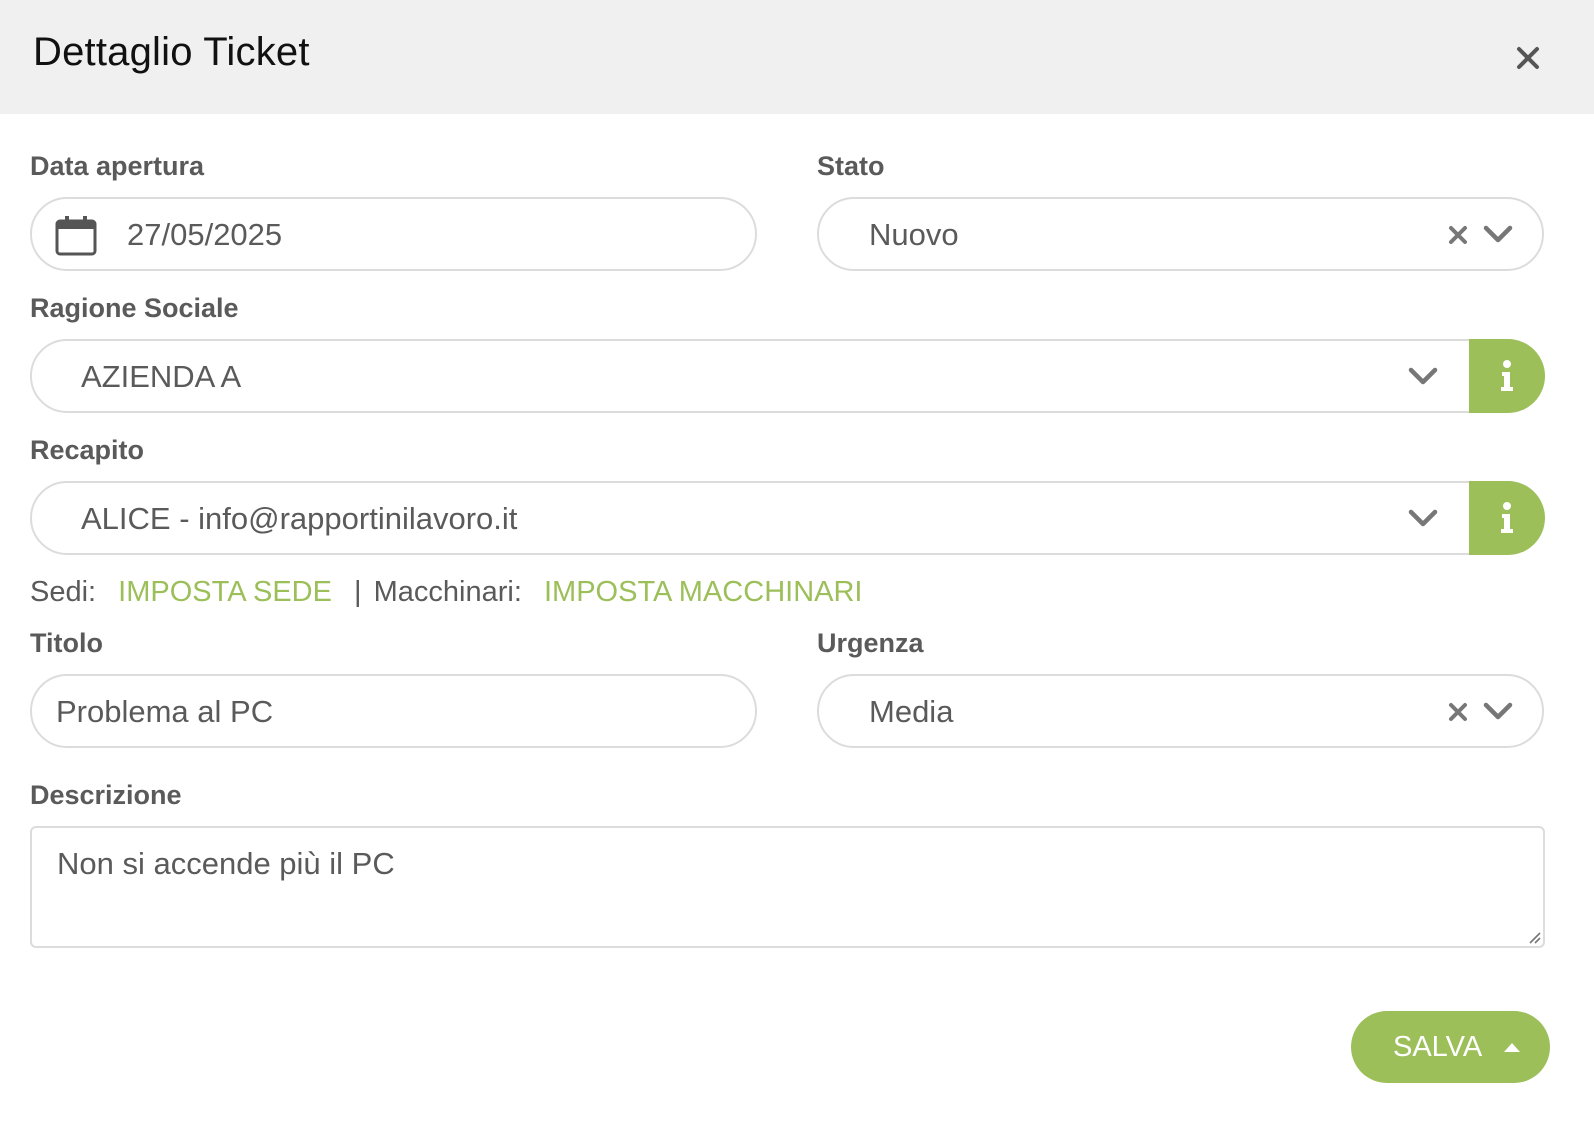  I want to click on titolo-label: Titolo, so click(66, 643).